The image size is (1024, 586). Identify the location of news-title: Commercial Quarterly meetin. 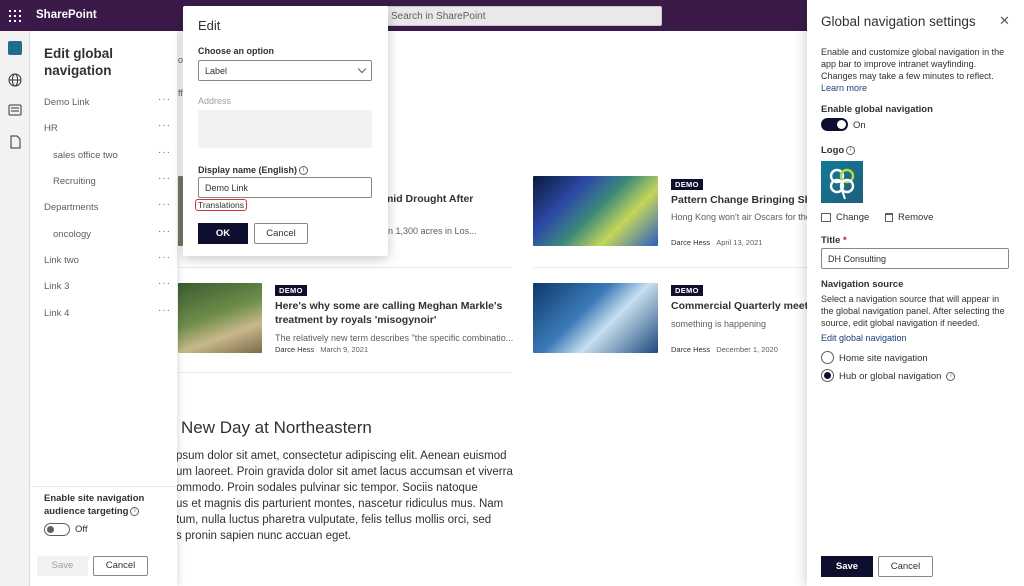
(744, 306).